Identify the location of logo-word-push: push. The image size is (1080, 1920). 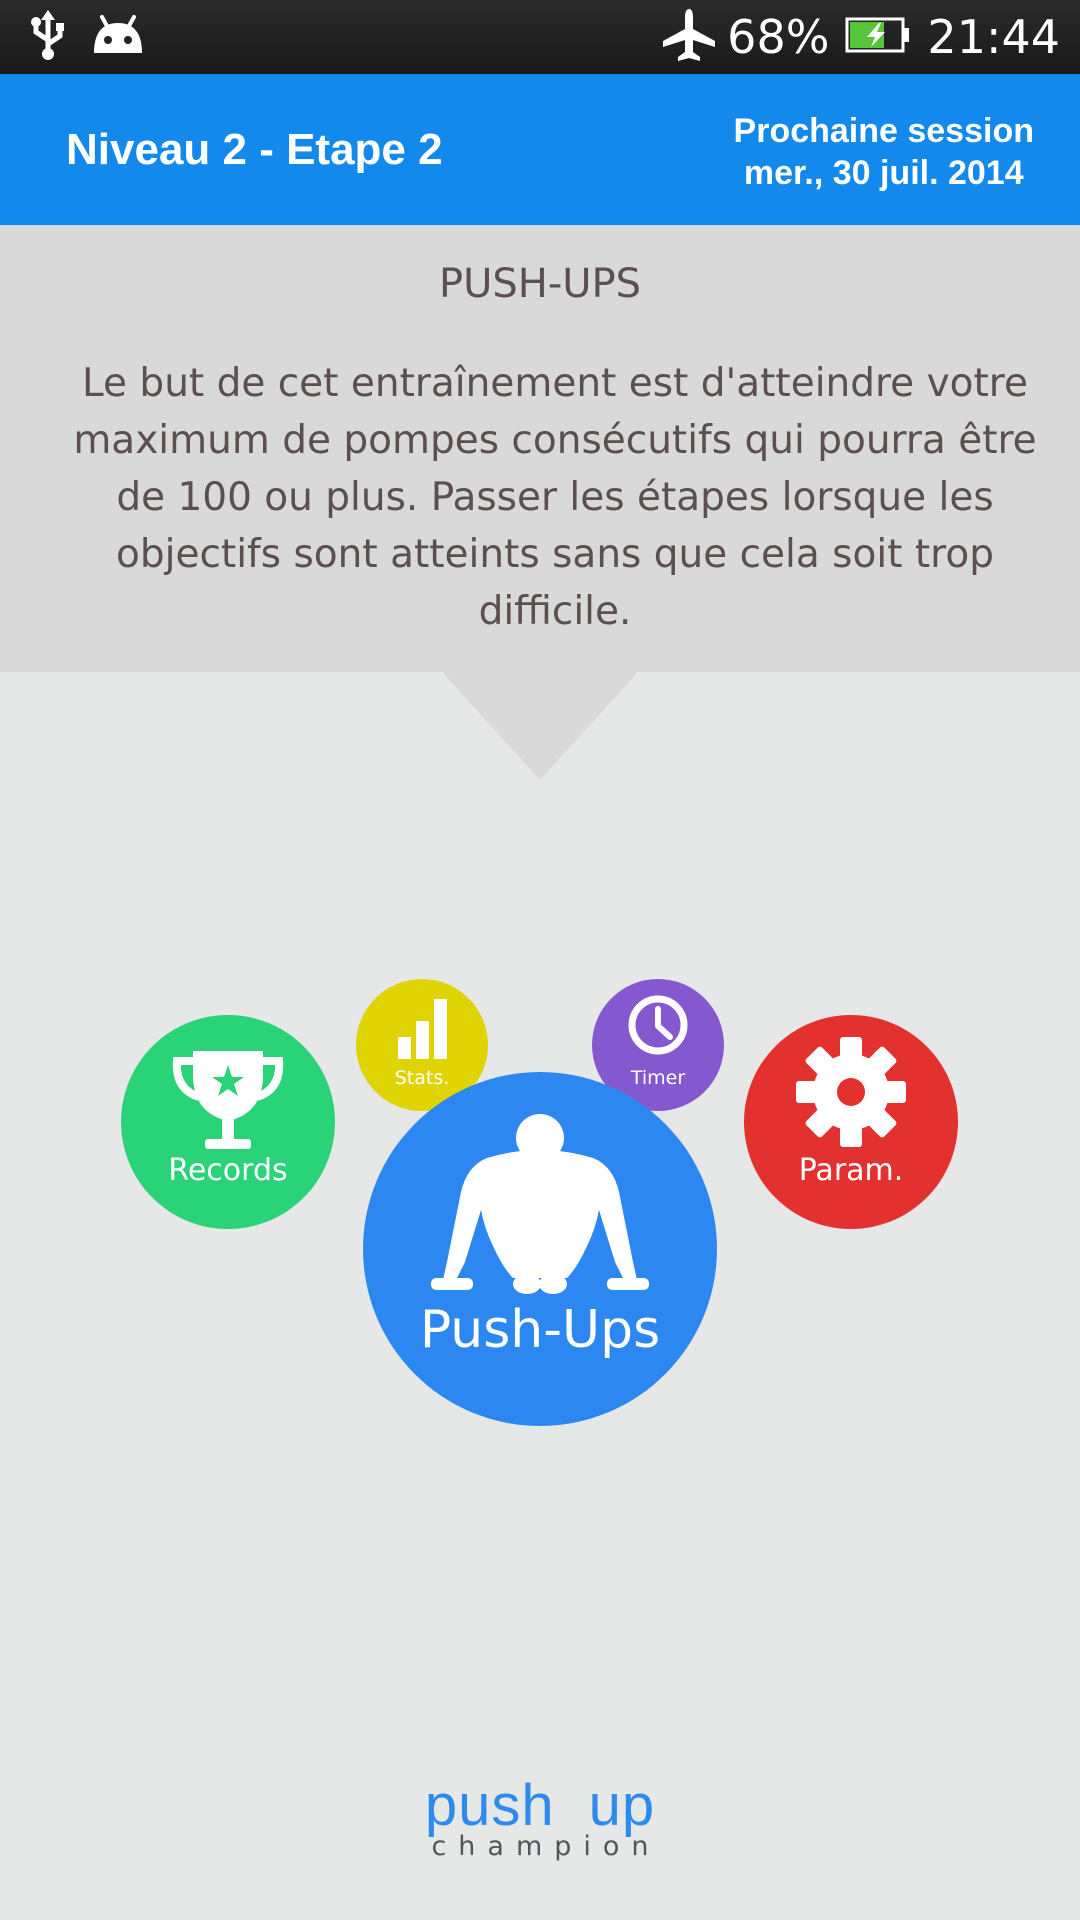
(489, 1805).